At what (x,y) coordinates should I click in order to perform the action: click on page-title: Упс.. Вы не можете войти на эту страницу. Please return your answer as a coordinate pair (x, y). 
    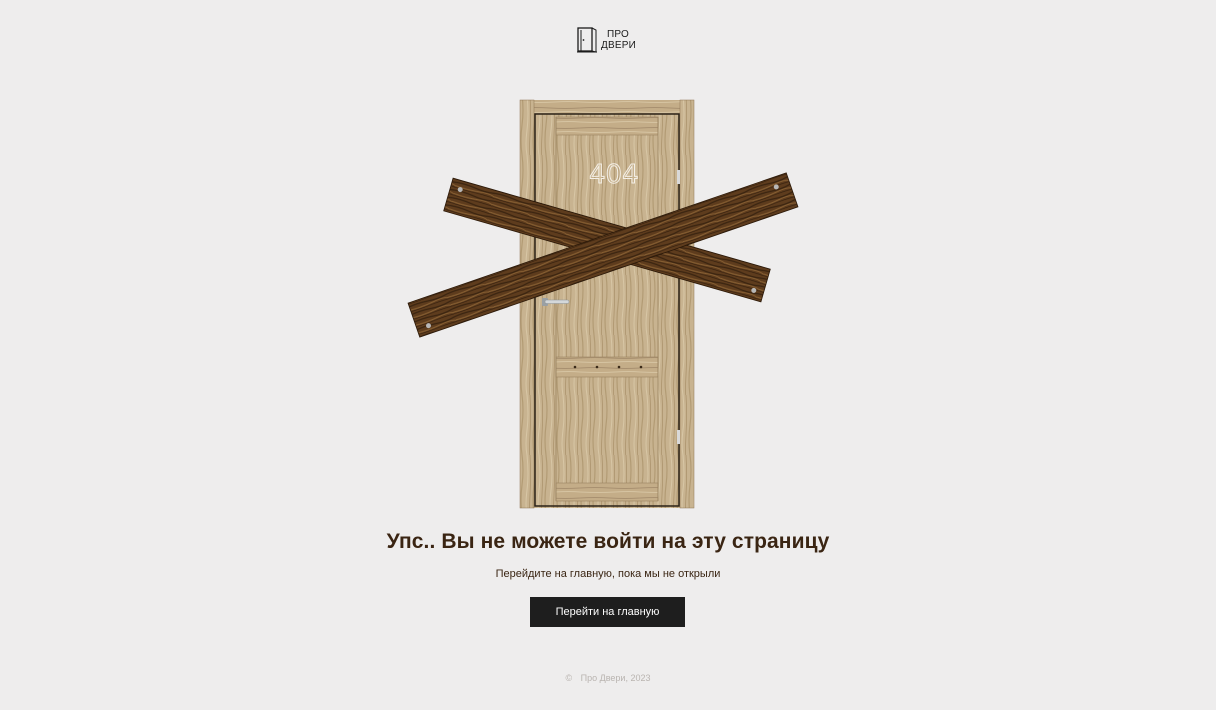
    Looking at the image, I should click on (608, 541).